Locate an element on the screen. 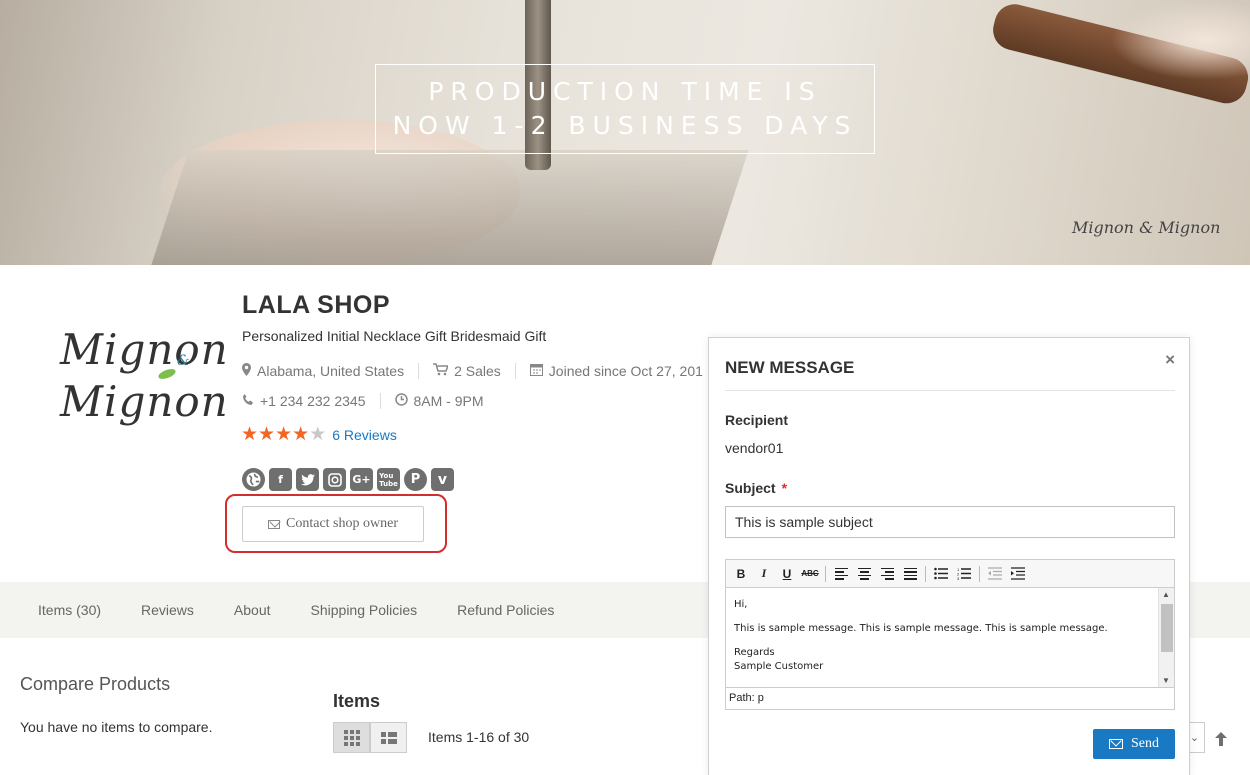 Image resolution: width=1250 pixels, height=775 pixels. italic-button: I is located at coordinates (764, 574).